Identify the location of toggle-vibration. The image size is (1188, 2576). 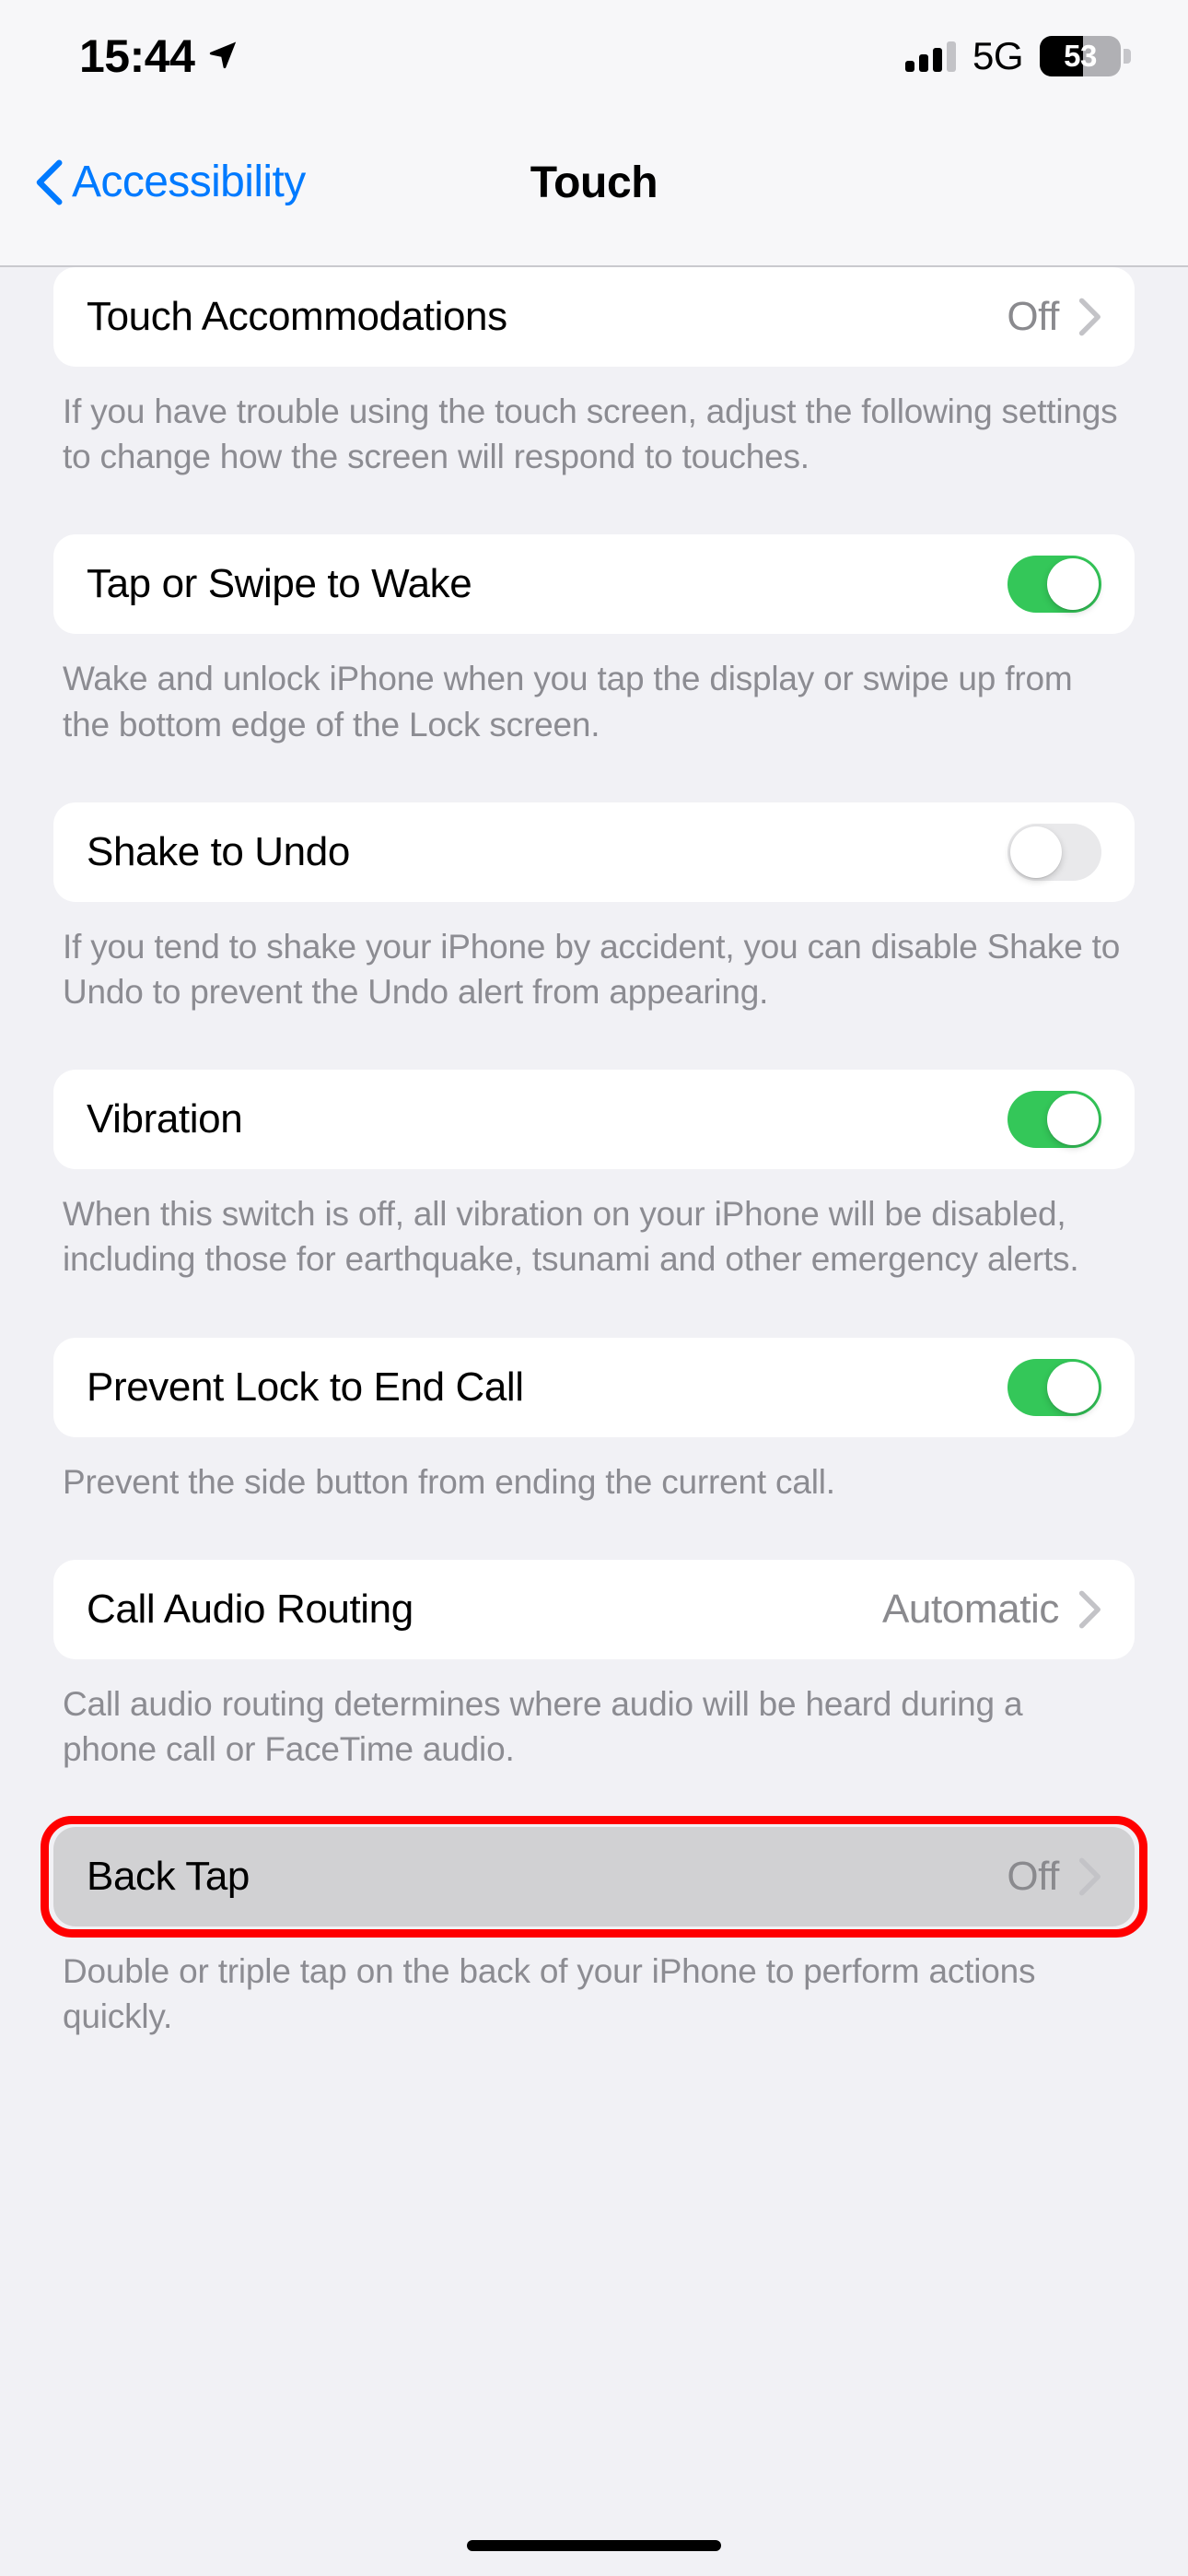
(1054, 1120).